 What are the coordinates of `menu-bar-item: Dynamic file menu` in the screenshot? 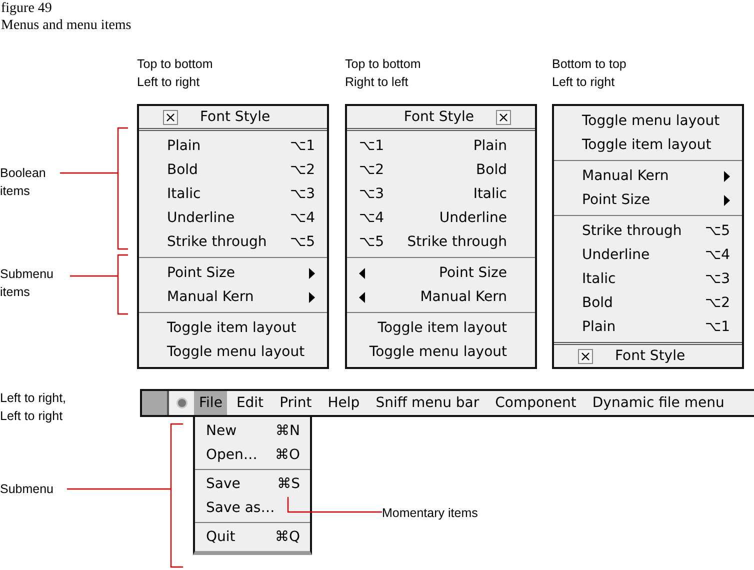 It's located at (658, 403).